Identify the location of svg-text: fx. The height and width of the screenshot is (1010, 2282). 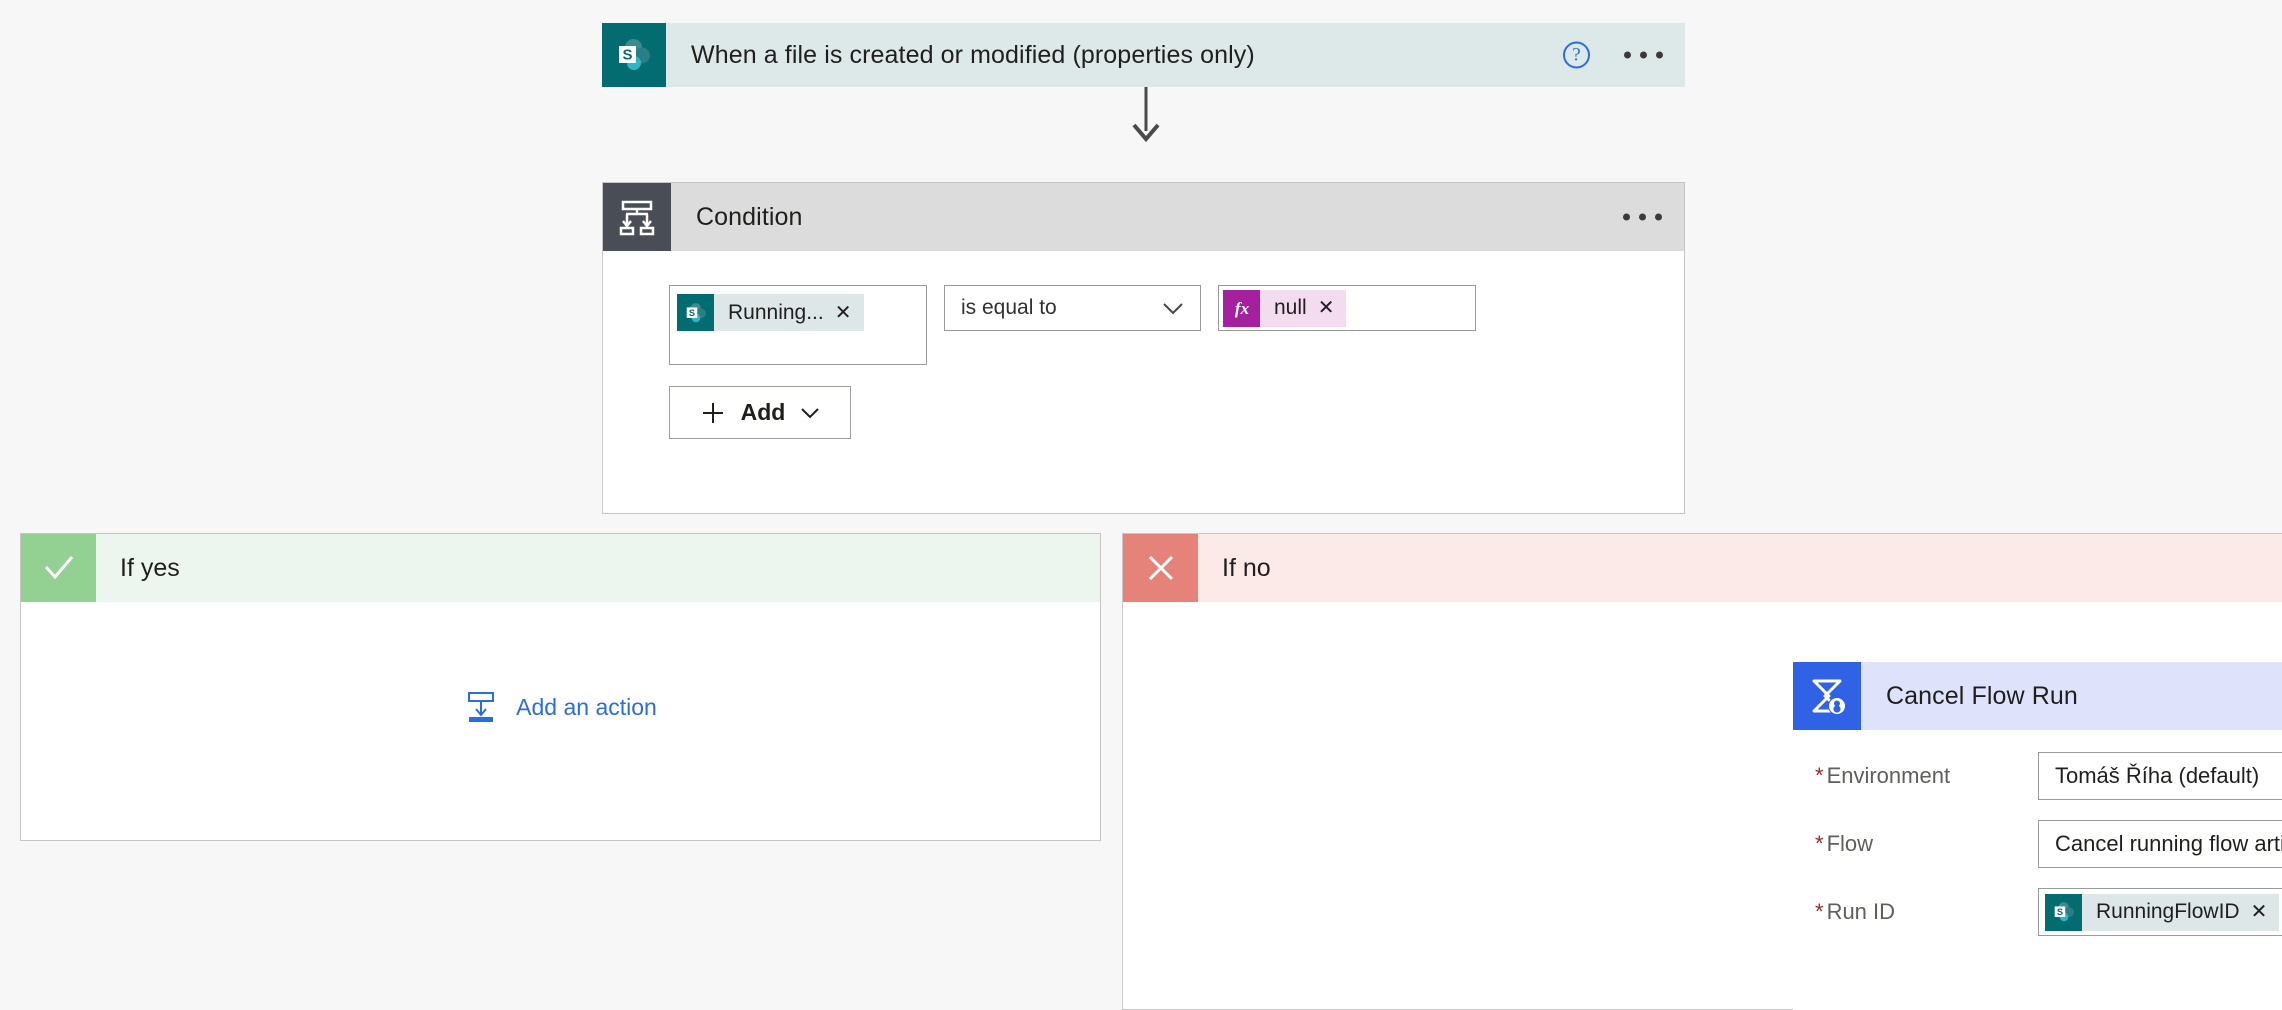
(1241, 308).